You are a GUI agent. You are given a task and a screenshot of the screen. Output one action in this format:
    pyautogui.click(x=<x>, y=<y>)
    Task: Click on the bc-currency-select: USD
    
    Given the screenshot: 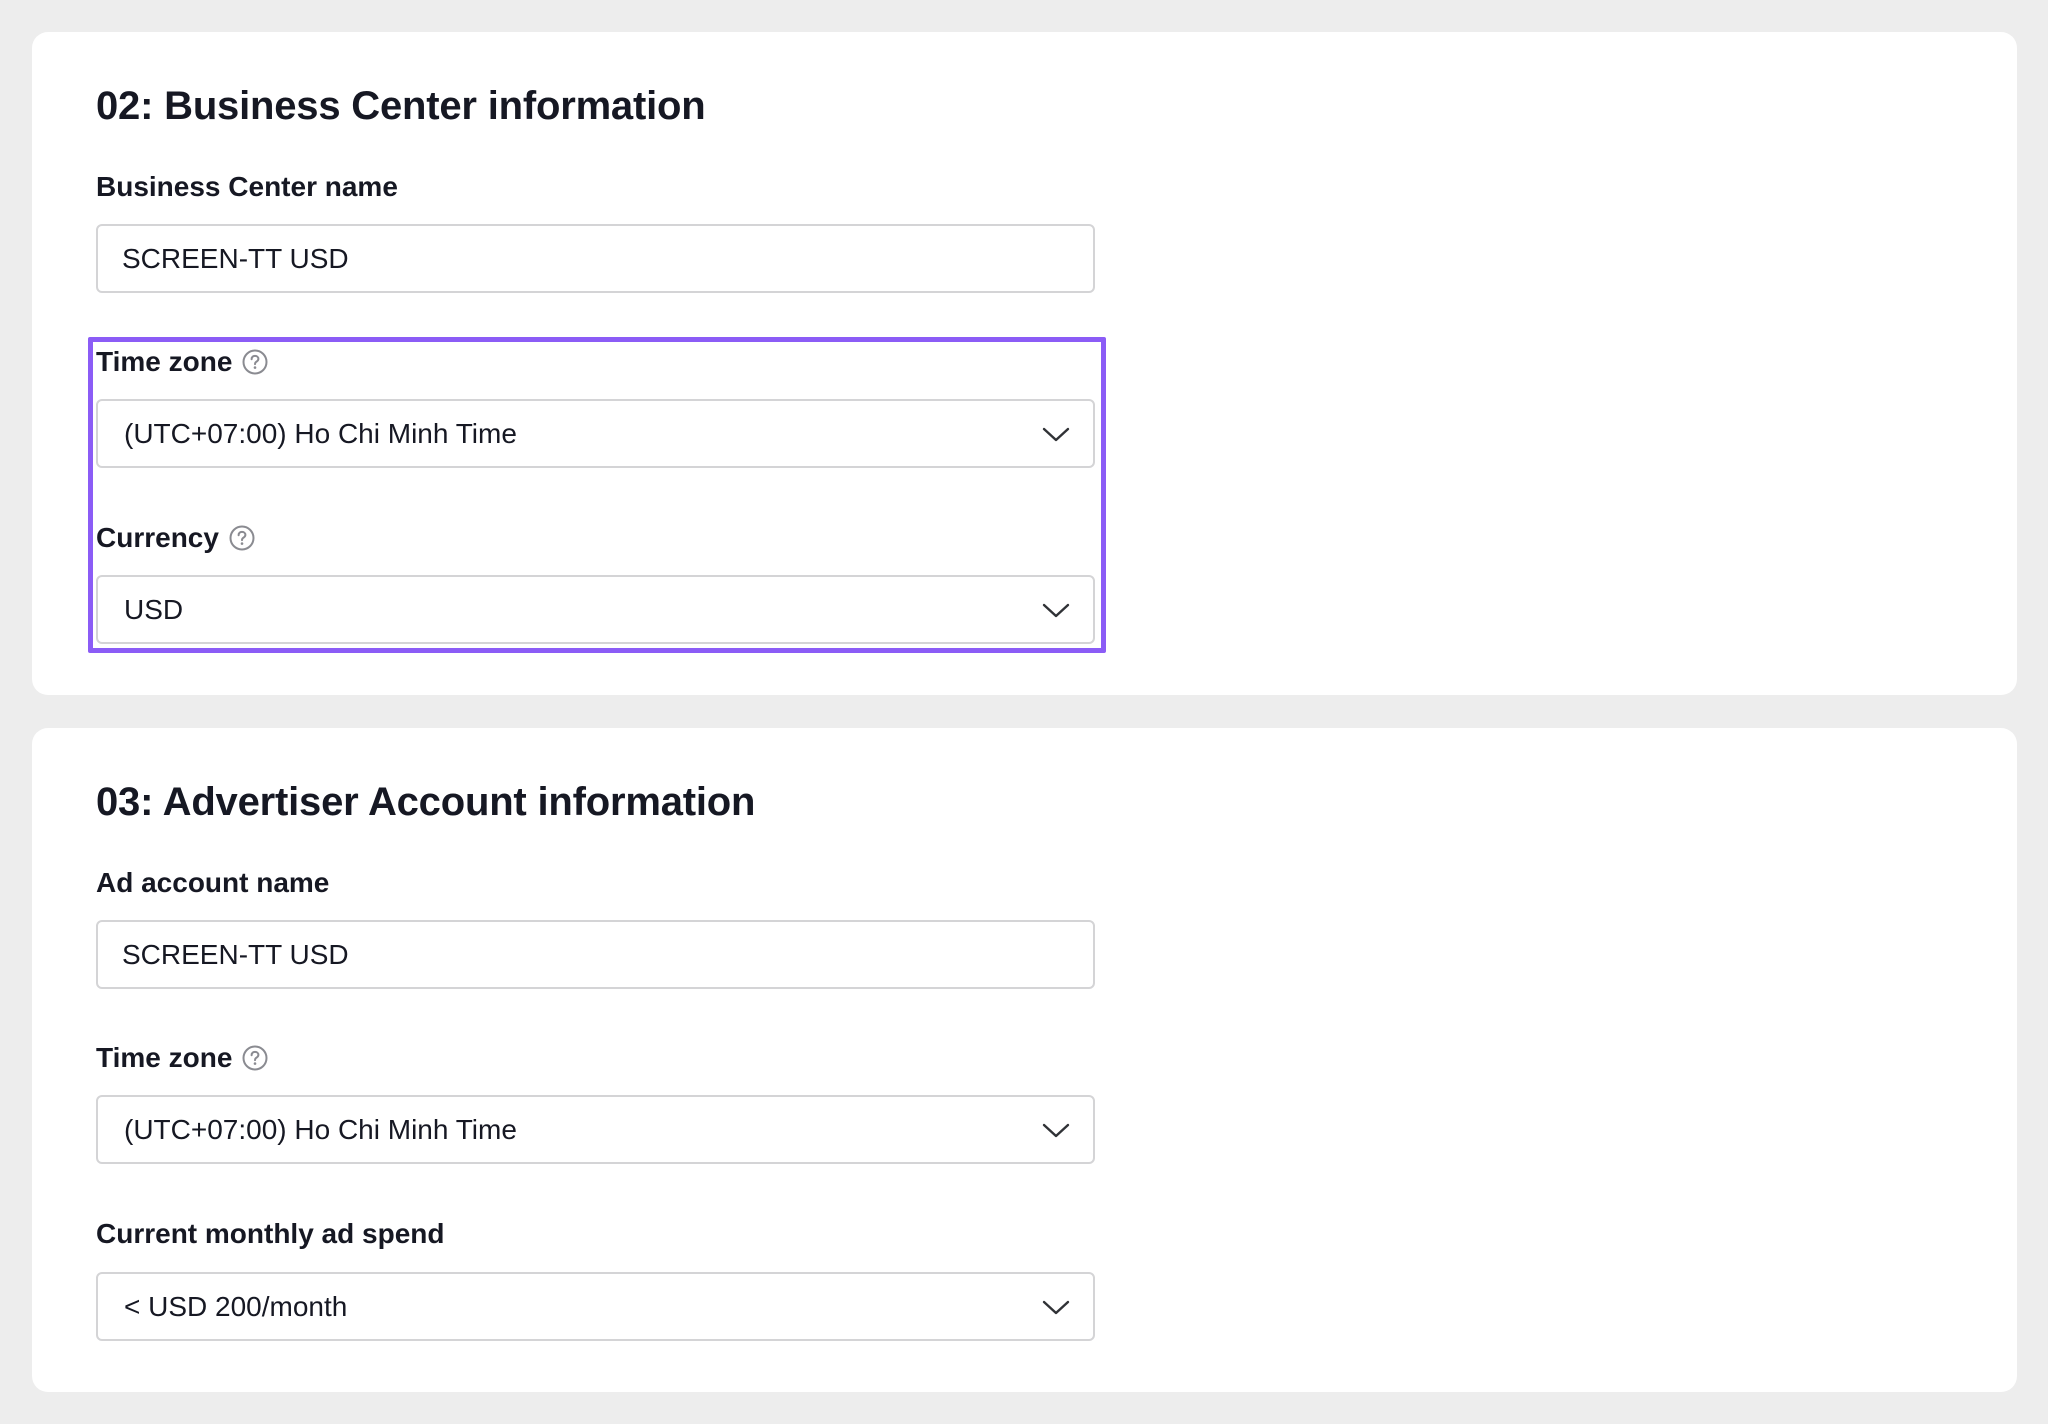 What is the action you would take?
    pyautogui.click(x=595, y=609)
    